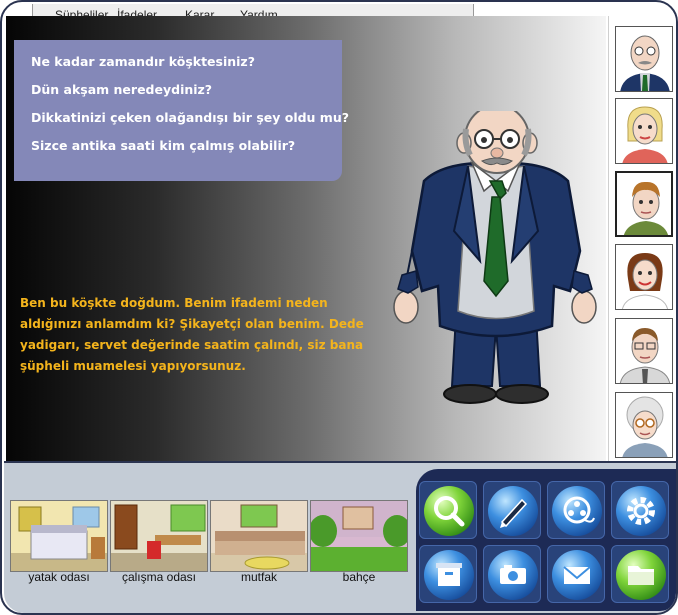  I want to click on camera-icon, so click(513, 574).